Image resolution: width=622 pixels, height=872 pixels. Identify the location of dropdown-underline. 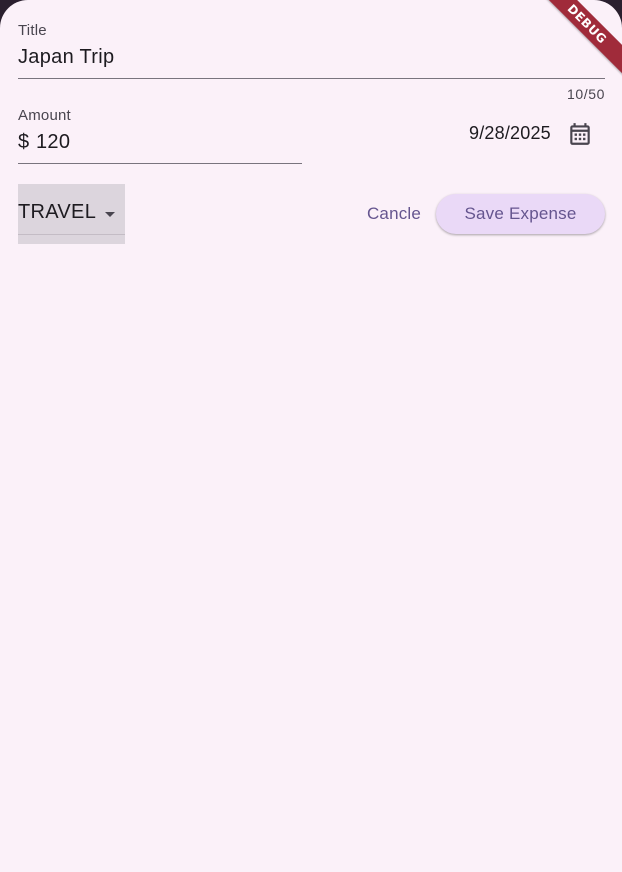
(71, 234).